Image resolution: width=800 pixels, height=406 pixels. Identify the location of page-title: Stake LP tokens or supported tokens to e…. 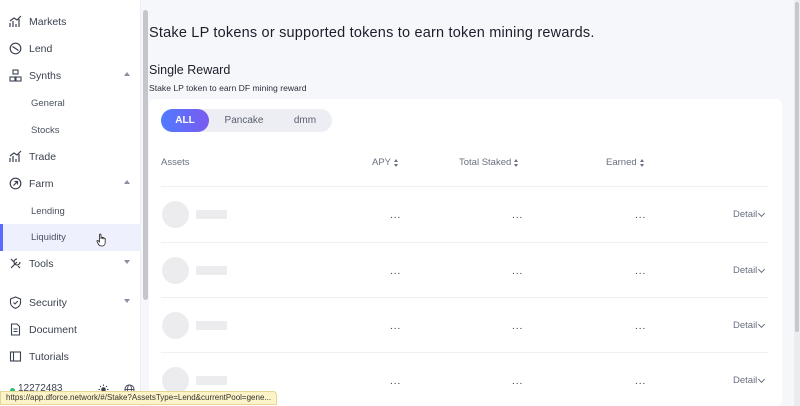
(372, 33).